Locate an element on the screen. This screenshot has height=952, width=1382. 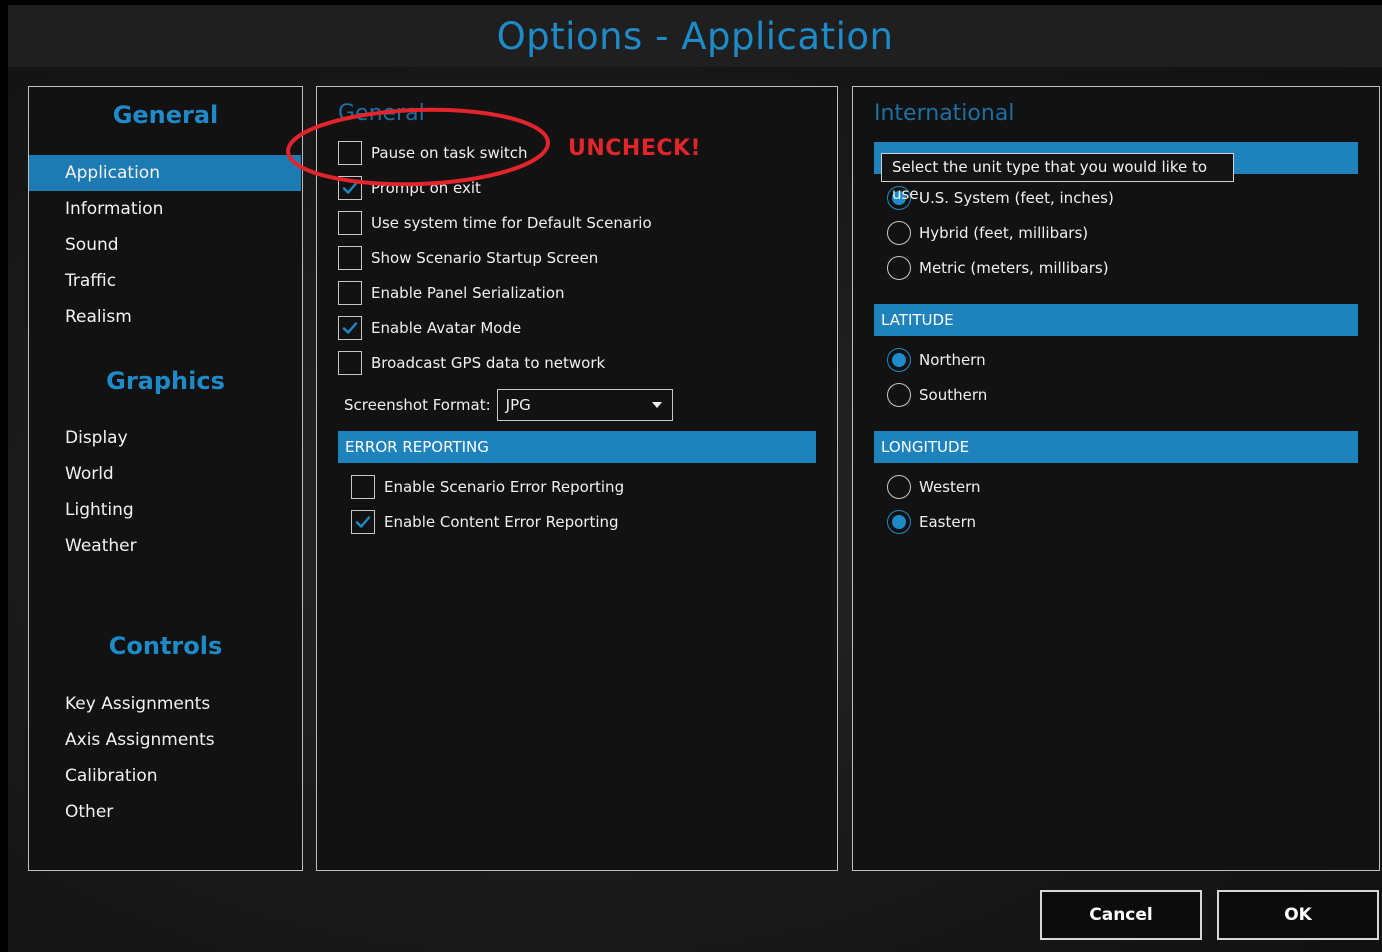
option-label: Enable Content Error Reporting is located at coordinates (501, 522).